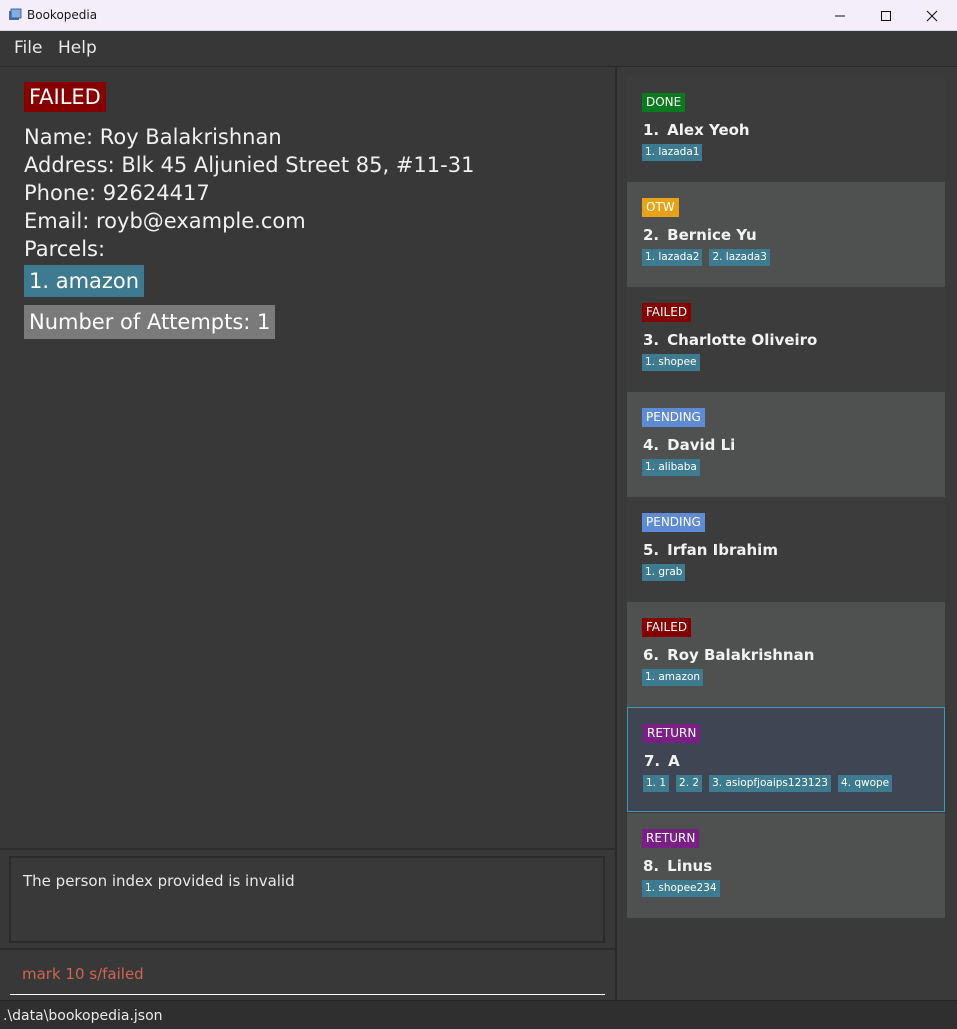 The height and width of the screenshot is (1029, 957). What do you see at coordinates (786, 865) in the screenshot?
I see `person-card: RETURN 8. Linus 1. shopee234` at bounding box center [786, 865].